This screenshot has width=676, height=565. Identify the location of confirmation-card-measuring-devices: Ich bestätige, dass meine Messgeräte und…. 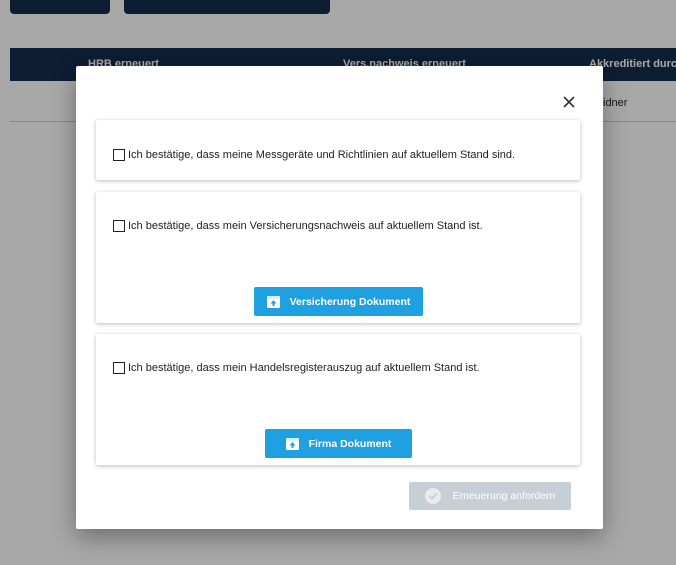
(338, 150).